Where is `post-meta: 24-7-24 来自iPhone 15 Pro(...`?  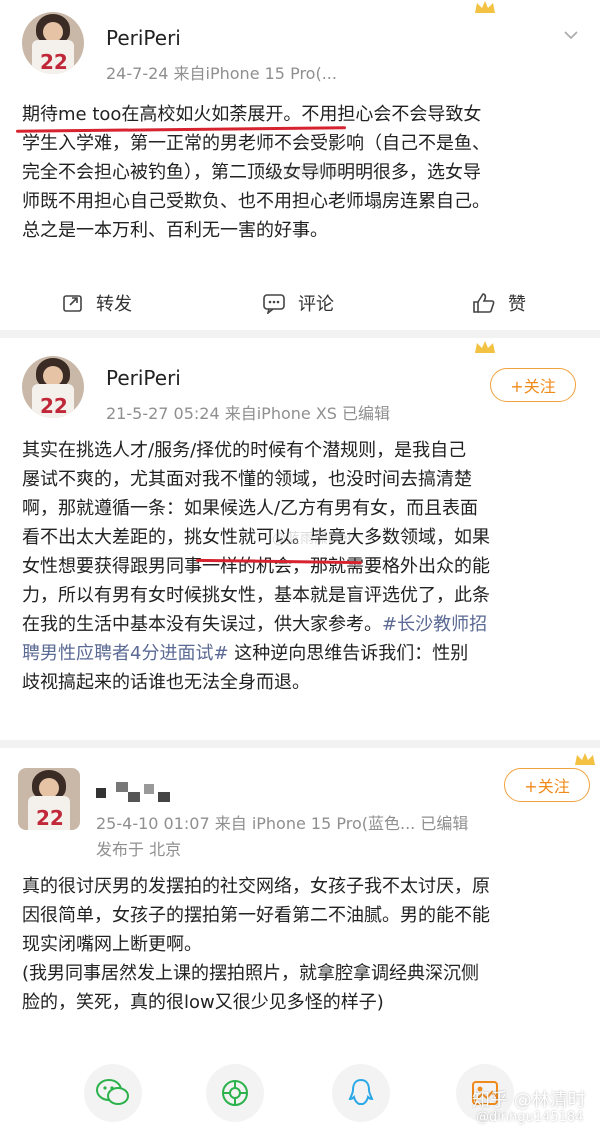 post-meta: 24-7-24 来自iPhone 15 Pro(... is located at coordinates (221, 73).